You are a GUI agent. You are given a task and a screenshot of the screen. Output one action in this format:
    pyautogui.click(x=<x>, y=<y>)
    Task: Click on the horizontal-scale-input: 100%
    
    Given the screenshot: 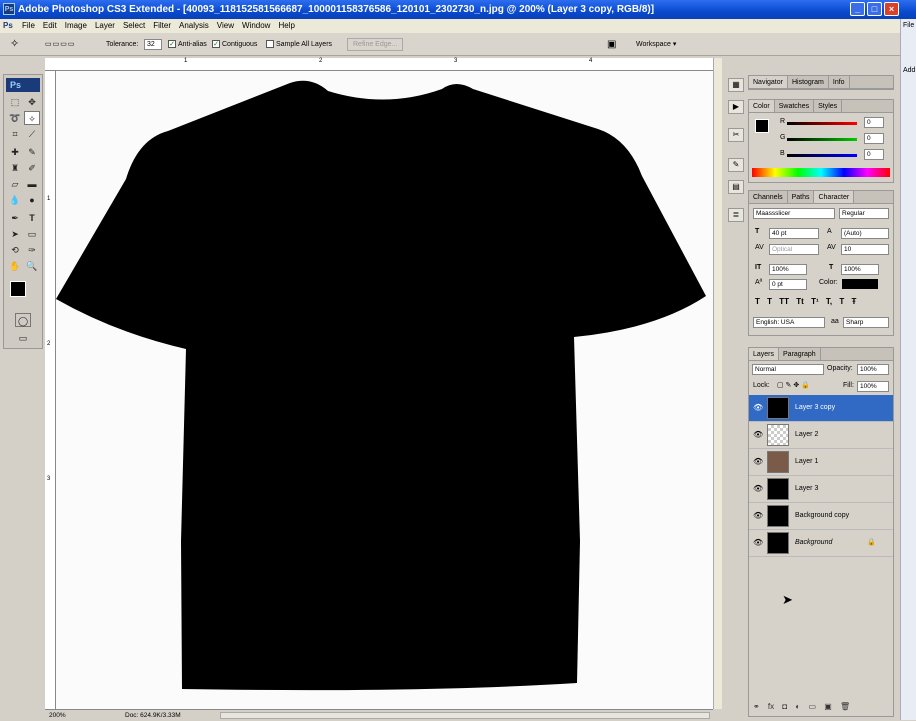 What is the action you would take?
    pyautogui.click(x=860, y=269)
    